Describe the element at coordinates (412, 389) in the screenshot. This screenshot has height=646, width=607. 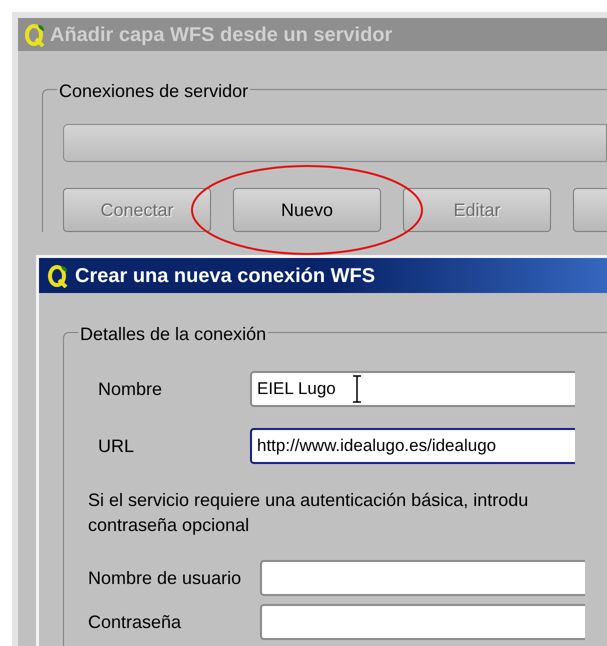
I see `text-field: EIEL Lugo` at that location.